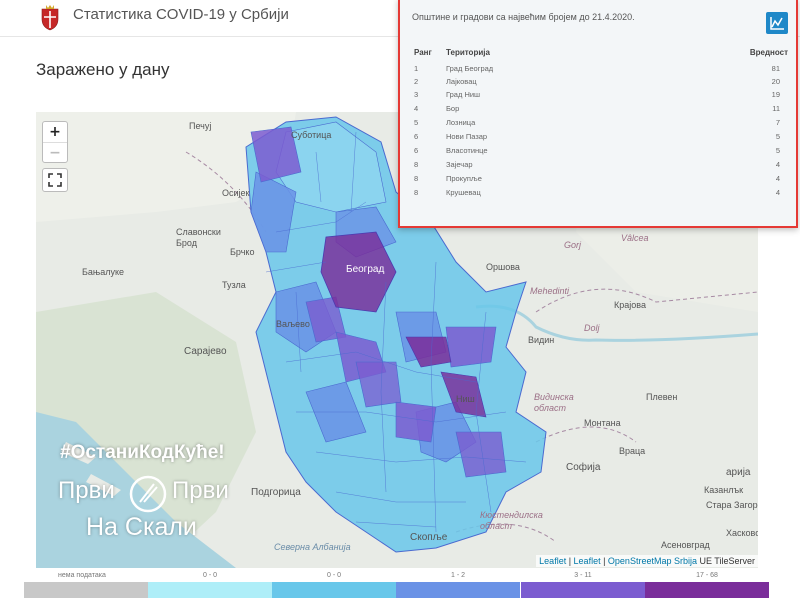 The height and width of the screenshot is (600, 800). Describe the element at coordinates (50, 18) in the screenshot. I see `serbia-coat-of-arms-icon` at that location.